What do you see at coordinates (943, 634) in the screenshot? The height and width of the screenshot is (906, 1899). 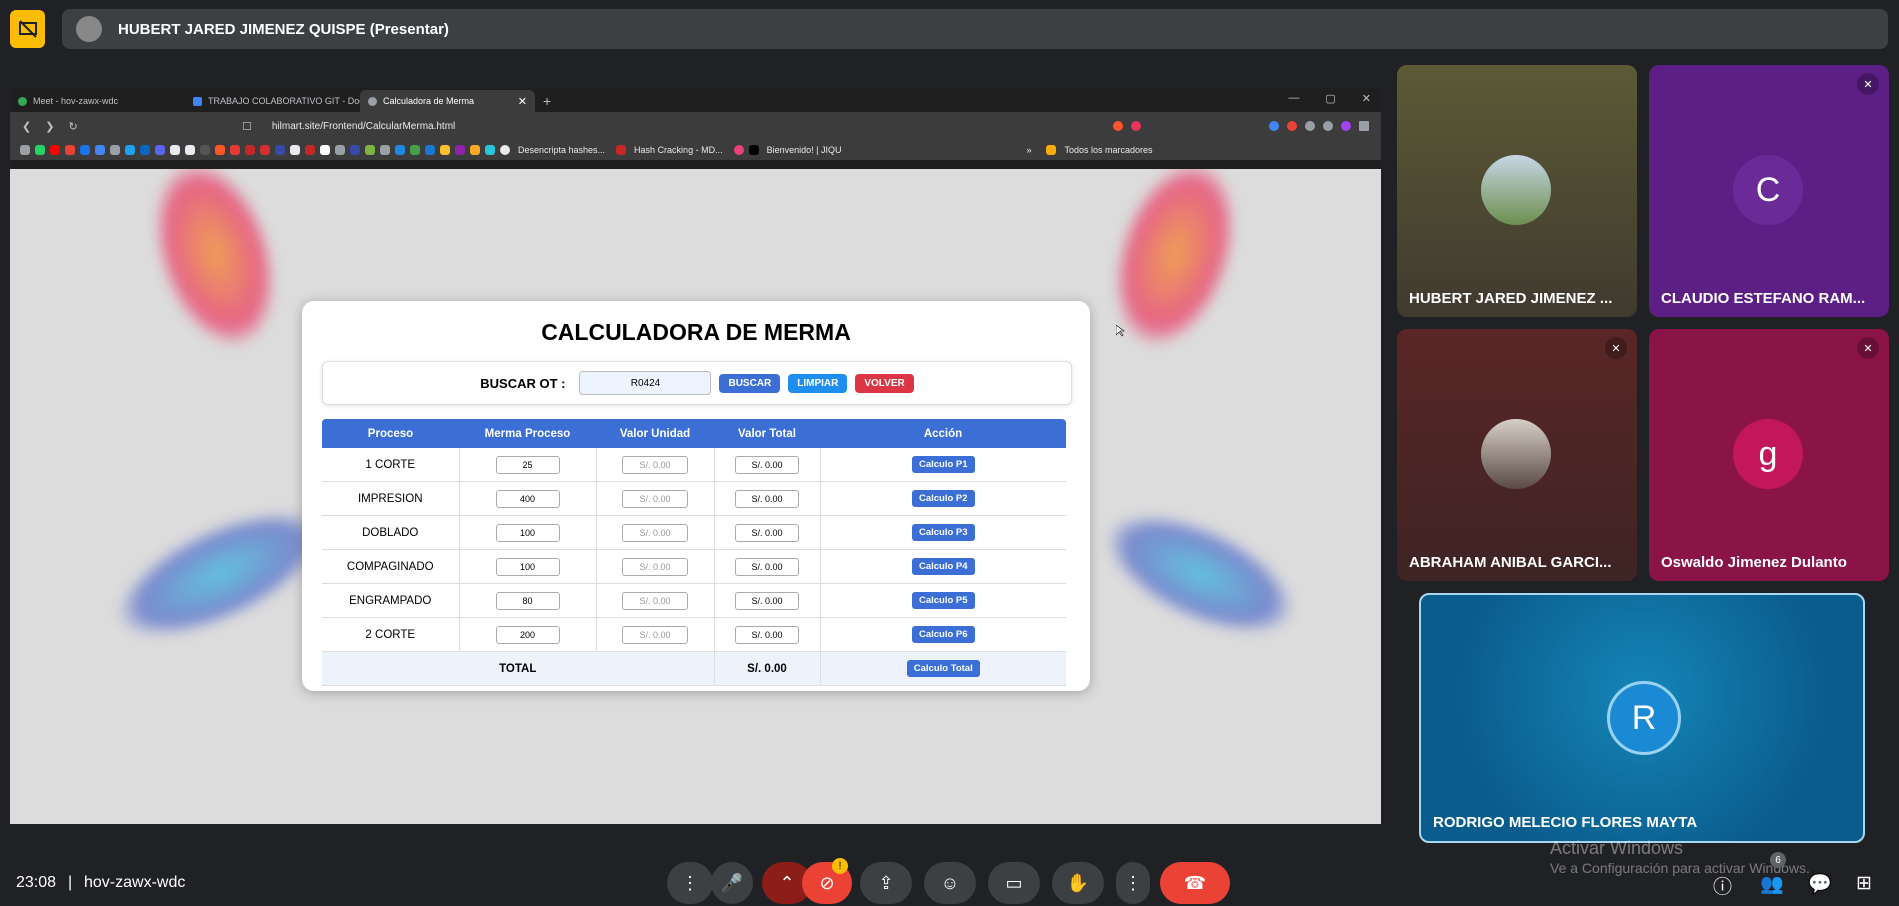 I see `calculo-button: Calculo P6` at bounding box center [943, 634].